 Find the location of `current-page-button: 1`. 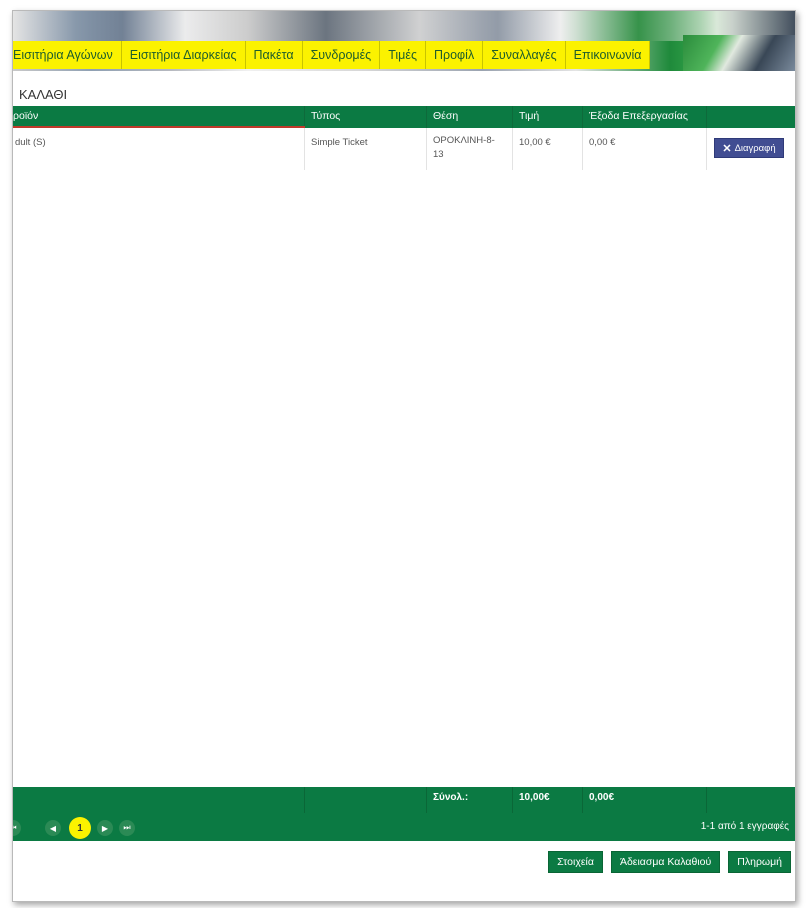

current-page-button: 1 is located at coordinates (80, 828).